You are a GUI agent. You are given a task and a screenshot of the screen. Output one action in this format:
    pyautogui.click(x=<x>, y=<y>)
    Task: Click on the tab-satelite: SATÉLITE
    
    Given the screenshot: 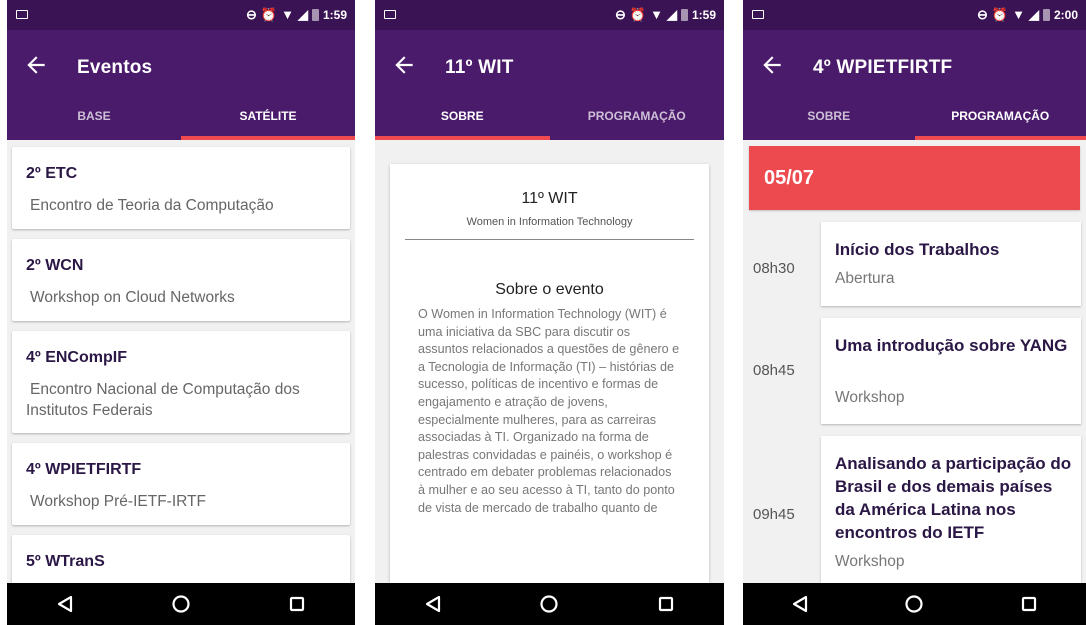 What is the action you would take?
    pyautogui.click(x=268, y=116)
    